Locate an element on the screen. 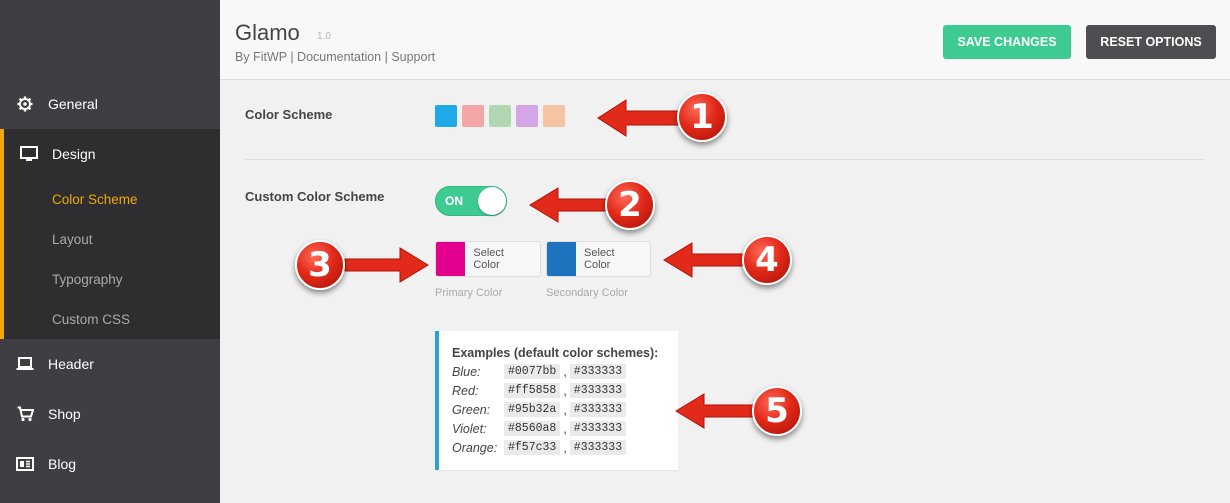 This screenshot has height=503, width=1230. annotation-badge-2: 2 is located at coordinates (630, 205).